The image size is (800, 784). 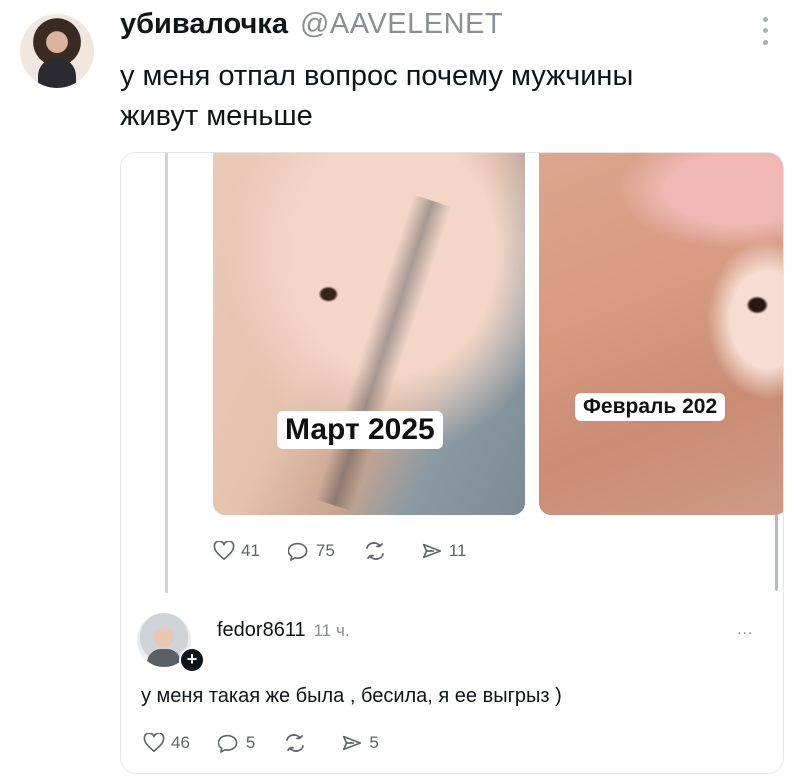 What do you see at coordinates (401, 24) in the screenshot?
I see `author-handle: @AAVELENET` at bounding box center [401, 24].